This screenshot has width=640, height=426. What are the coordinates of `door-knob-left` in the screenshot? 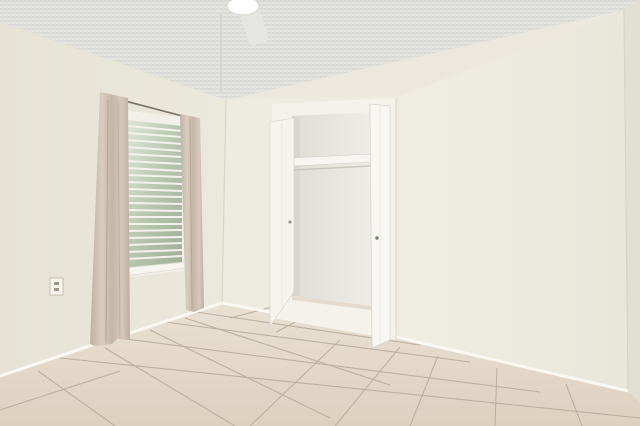 It's located at (290, 222).